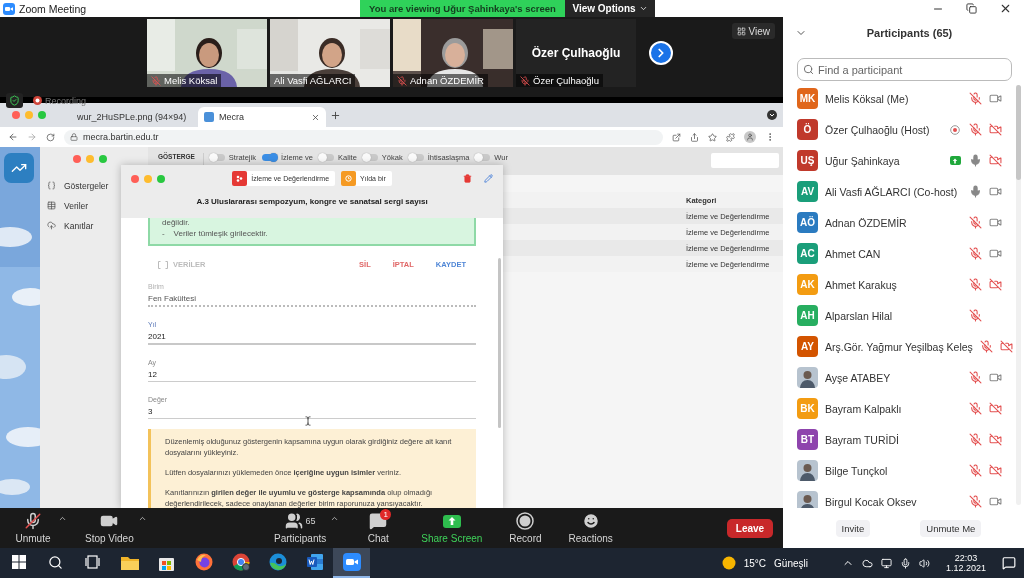  Describe the element at coordinates (610, 8) in the screenshot. I see `view-options-button: View Options` at that location.